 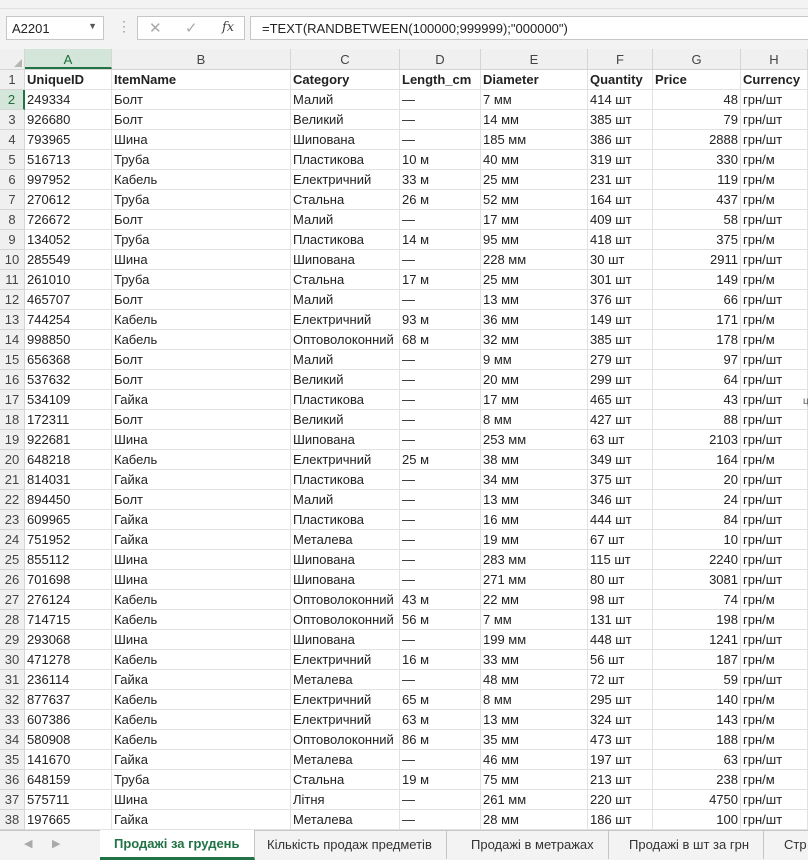 I want to click on cell: 115 шт, so click(x=620, y=560).